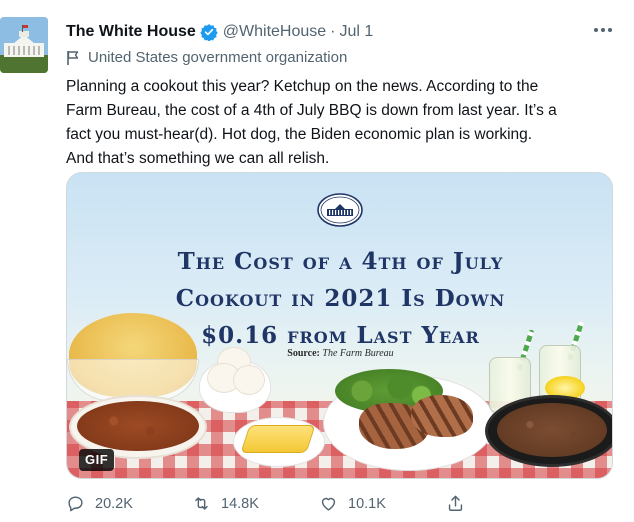 This screenshot has width=634, height=522. What do you see at coordinates (75, 504) in the screenshot?
I see `reply-icon` at bounding box center [75, 504].